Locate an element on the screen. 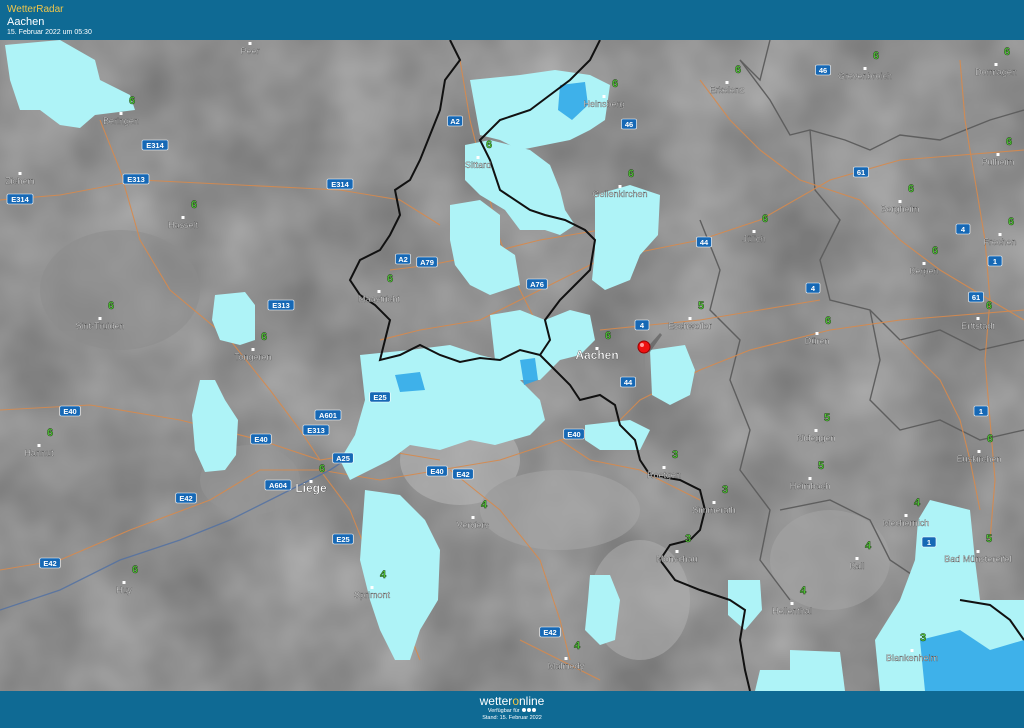  city-name: Eschweiler is located at coordinates (690, 326).